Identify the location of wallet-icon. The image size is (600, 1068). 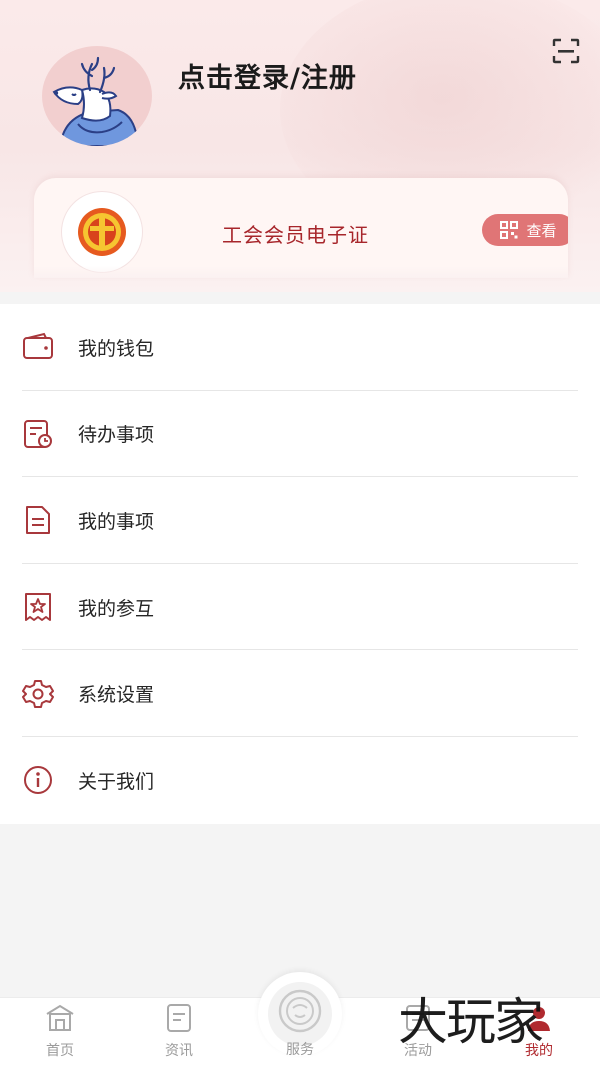
(38, 346).